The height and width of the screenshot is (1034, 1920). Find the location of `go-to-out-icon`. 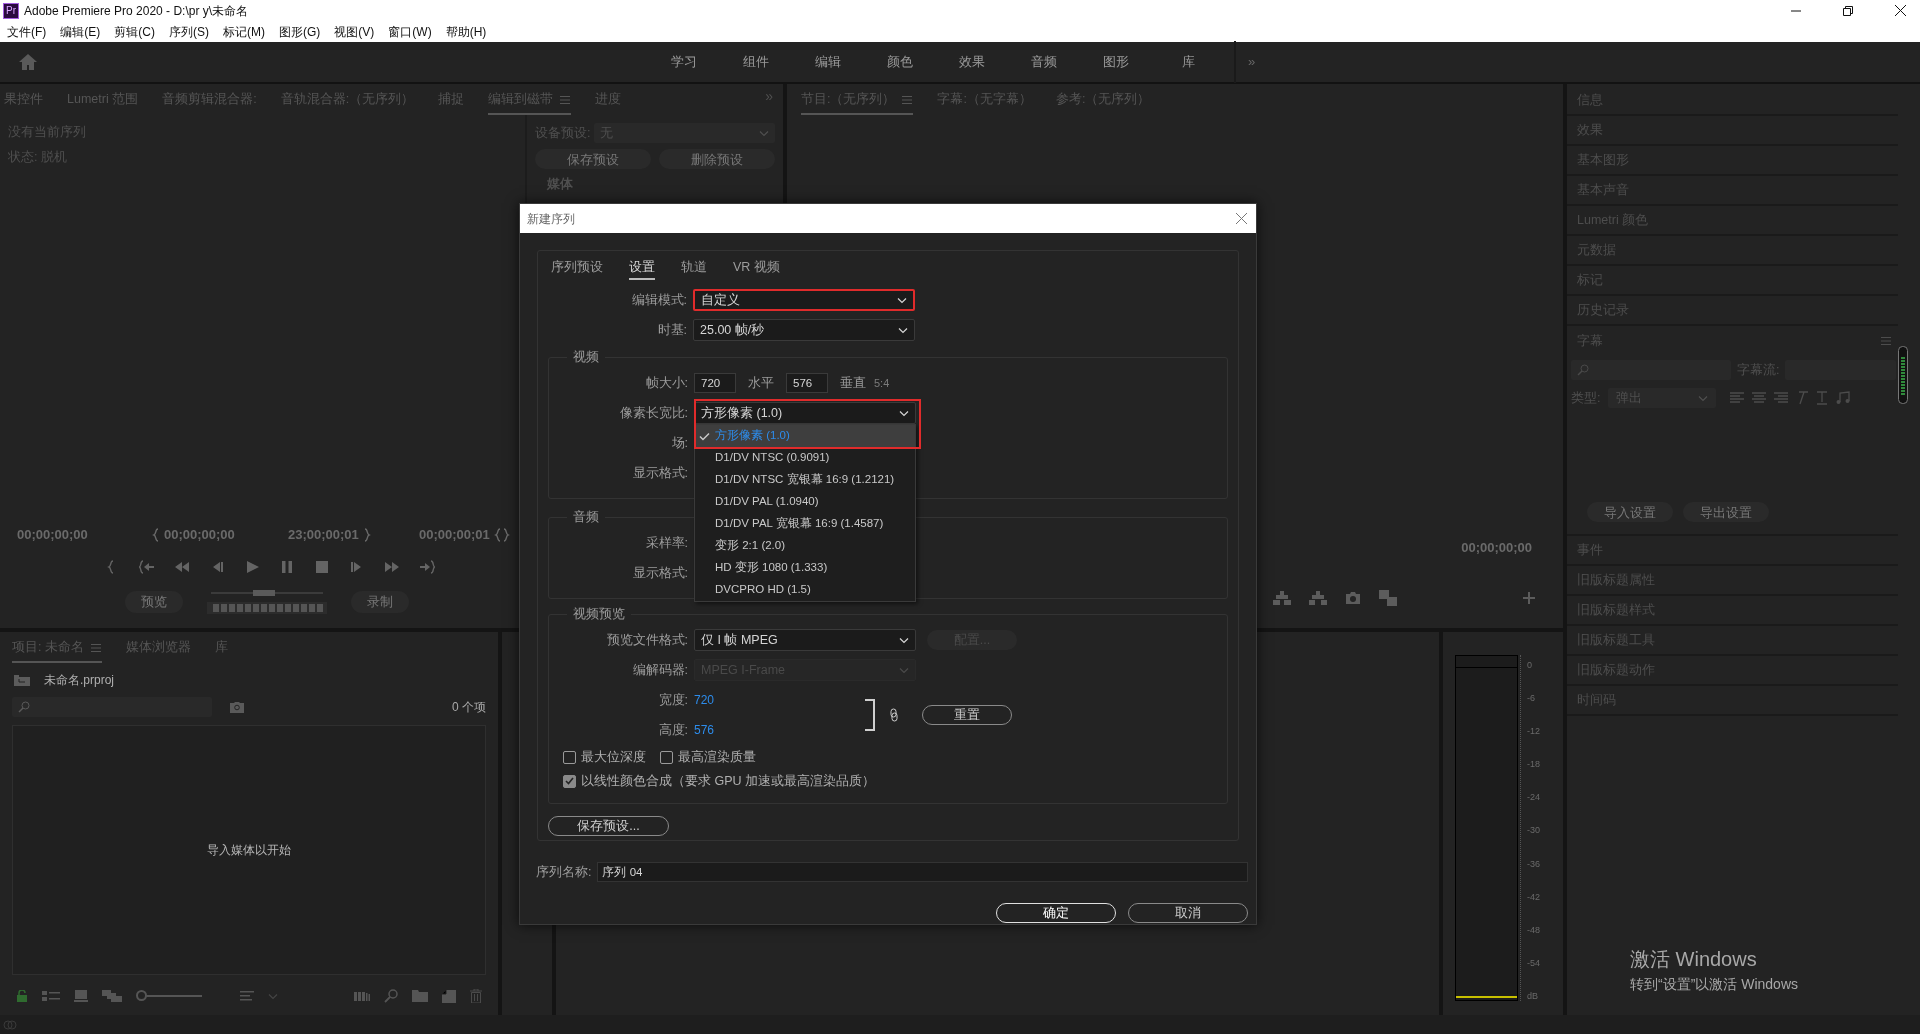

go-to-out-icon is located at coordinates (427, 567).